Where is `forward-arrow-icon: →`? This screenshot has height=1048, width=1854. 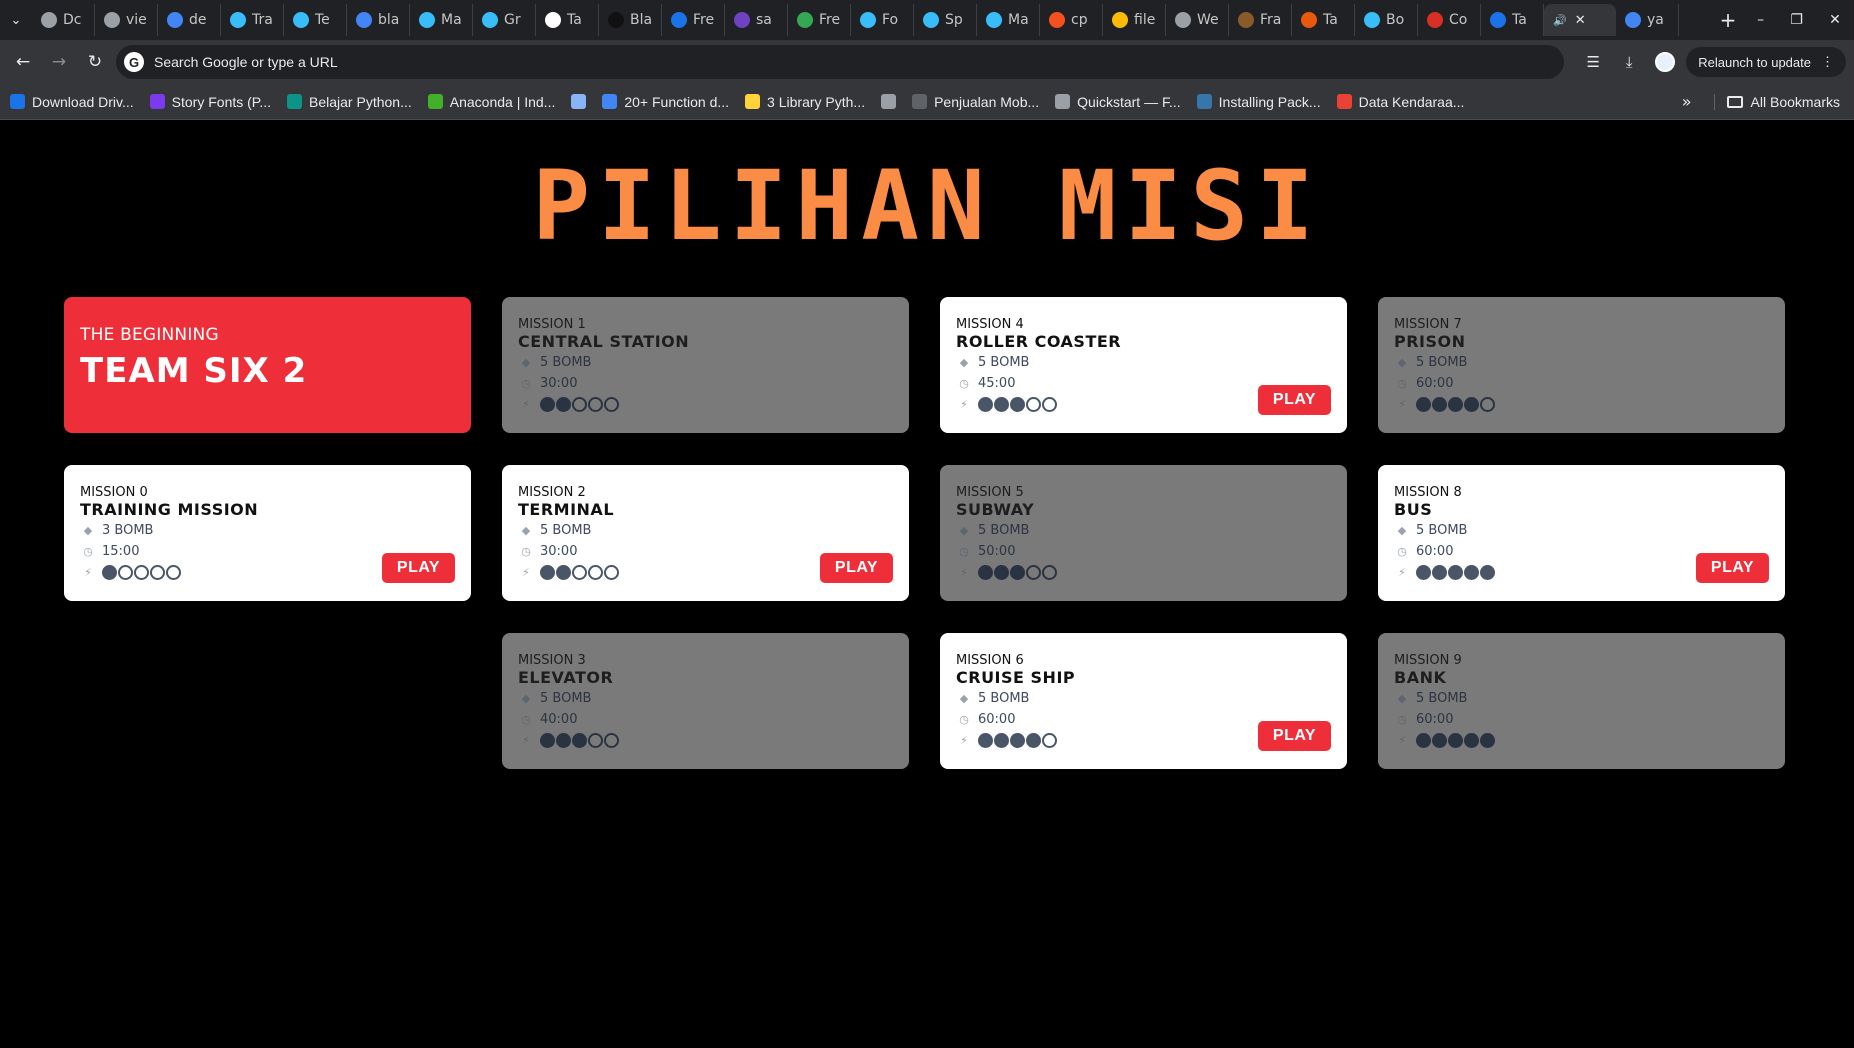 forward-arrow-icon: → is located at coordinates (59, 62).